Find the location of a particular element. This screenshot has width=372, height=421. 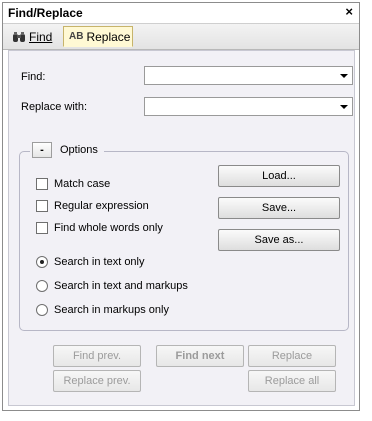

tab-replace-label: Replace is located at coordinates (108, 36).